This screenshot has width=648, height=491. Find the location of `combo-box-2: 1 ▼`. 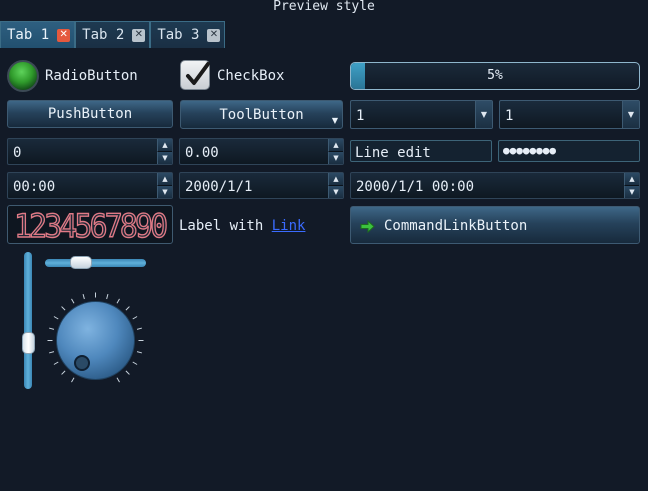

combo-box-2: 1 ▼ is located at coordinates (569, 114).